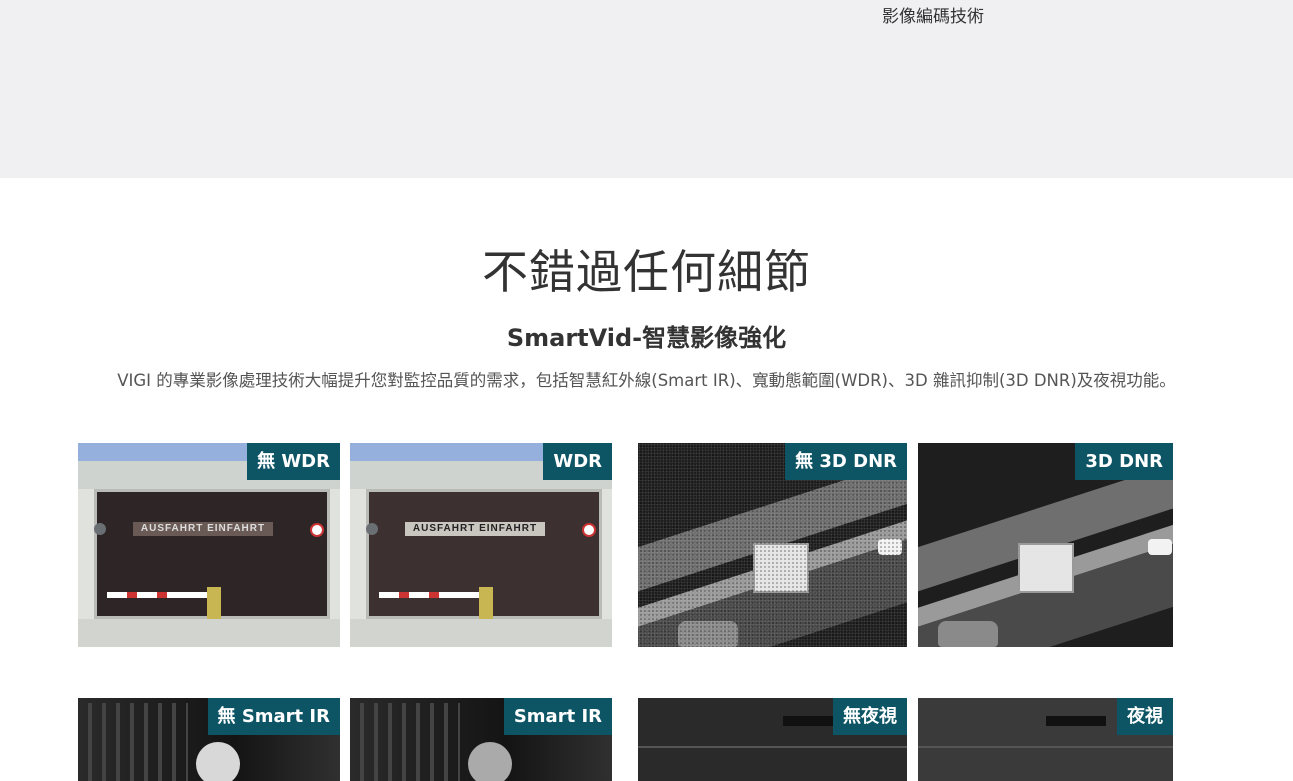  Describe the element at coordinates (846, 461) in the screenshot. I see `badge-no-3d-dnr: 無 3D DNR` at that location.